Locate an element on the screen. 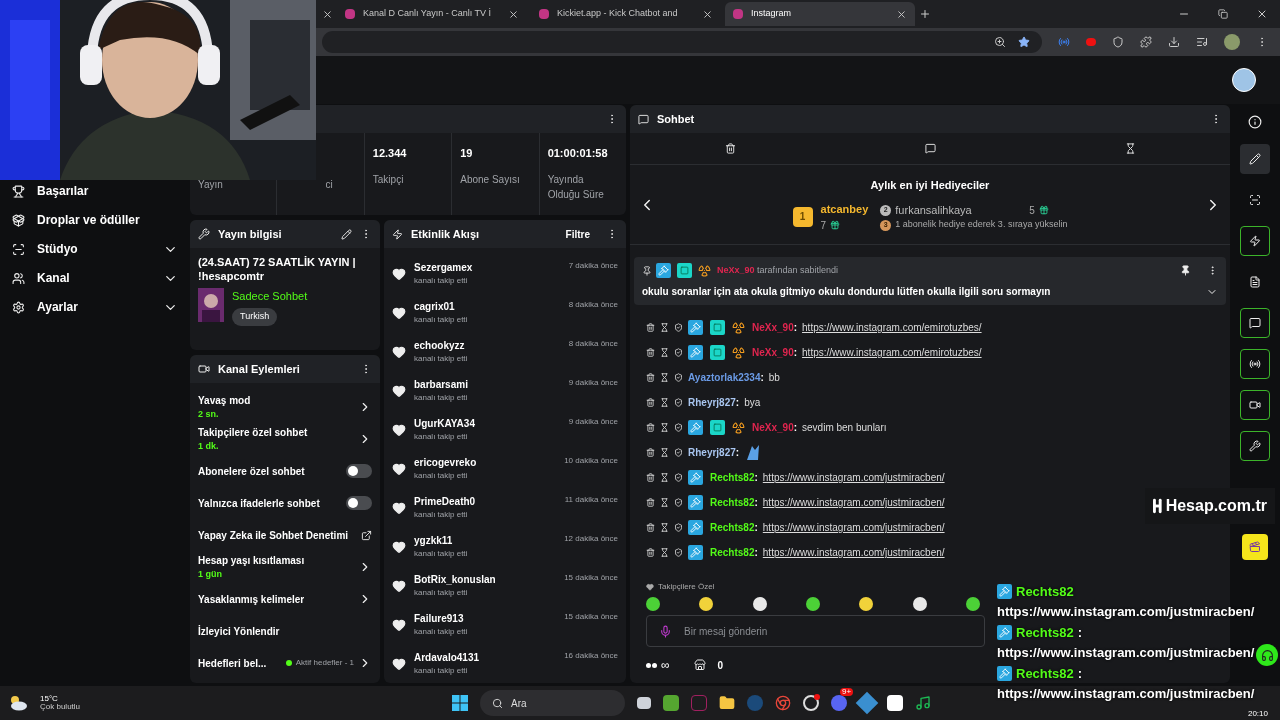 This screenshot has width=1280, height=720. edit-button is located at coordinates (1255, 159).